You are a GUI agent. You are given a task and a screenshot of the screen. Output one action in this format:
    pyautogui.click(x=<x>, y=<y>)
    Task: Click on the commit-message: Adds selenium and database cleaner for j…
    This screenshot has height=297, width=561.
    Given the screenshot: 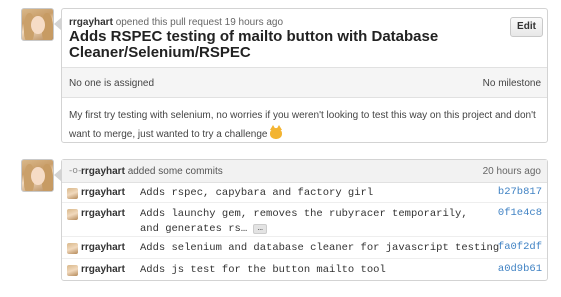 What is the action you would take?
    pyautogui.click(x=320, y=248)
    